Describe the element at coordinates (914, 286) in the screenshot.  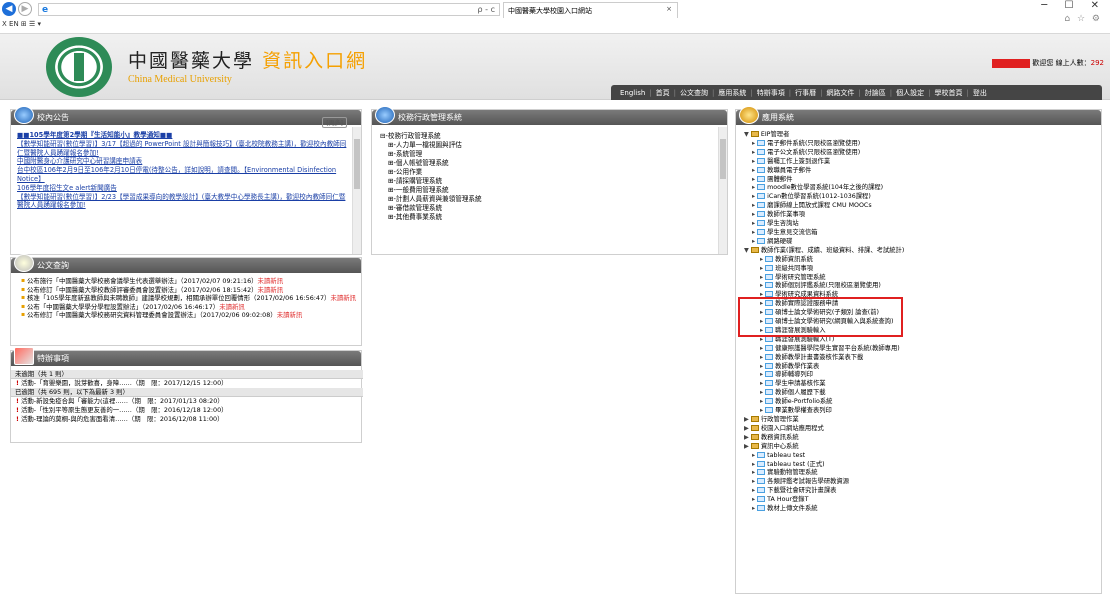
I see `app-tree-item: ▸ 教師個別評鑑系統(只限校區瀏覽使用)` at that location.